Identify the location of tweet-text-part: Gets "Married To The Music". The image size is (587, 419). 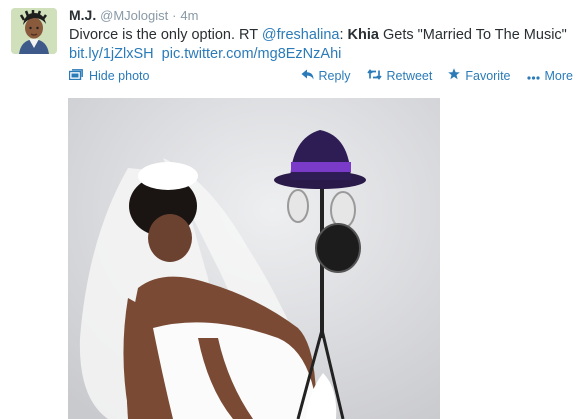
(472, 35).